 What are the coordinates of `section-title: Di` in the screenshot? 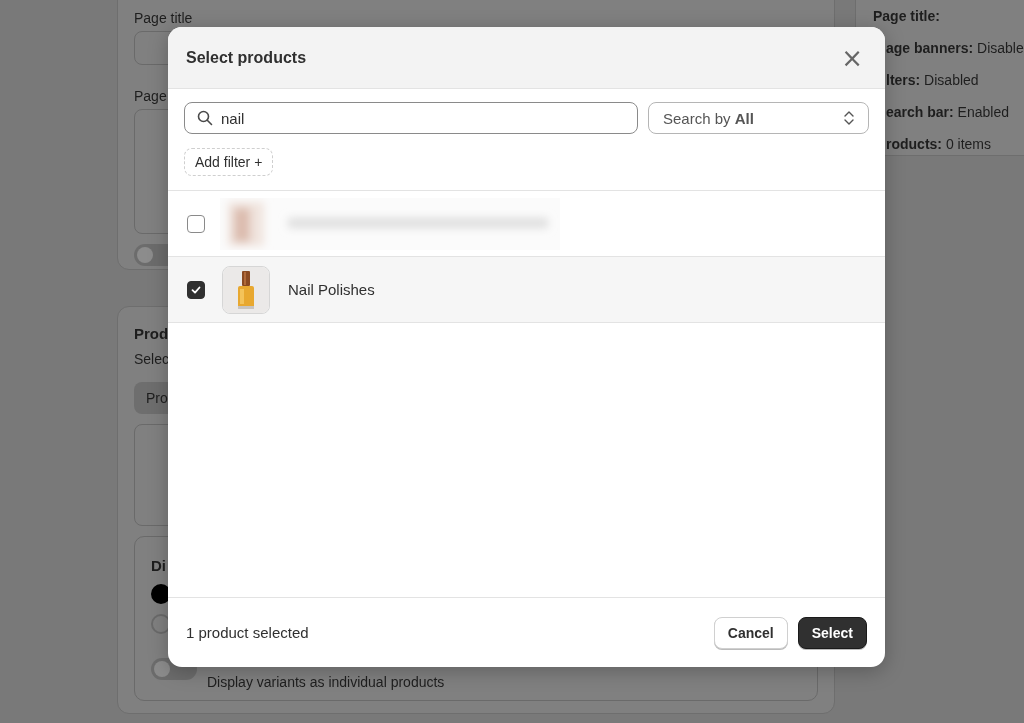 It's located at (159, 565).